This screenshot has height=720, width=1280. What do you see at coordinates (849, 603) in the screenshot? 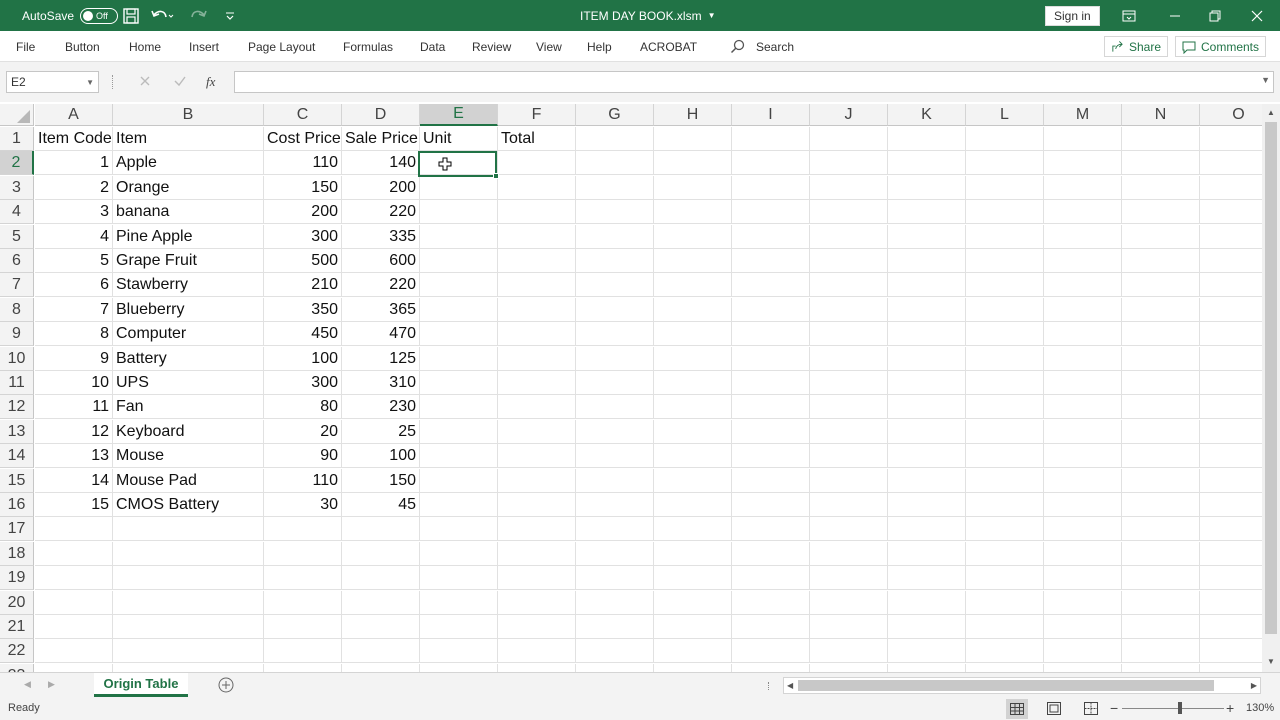
I see `cell-j20` at bounding box center [849, 603].